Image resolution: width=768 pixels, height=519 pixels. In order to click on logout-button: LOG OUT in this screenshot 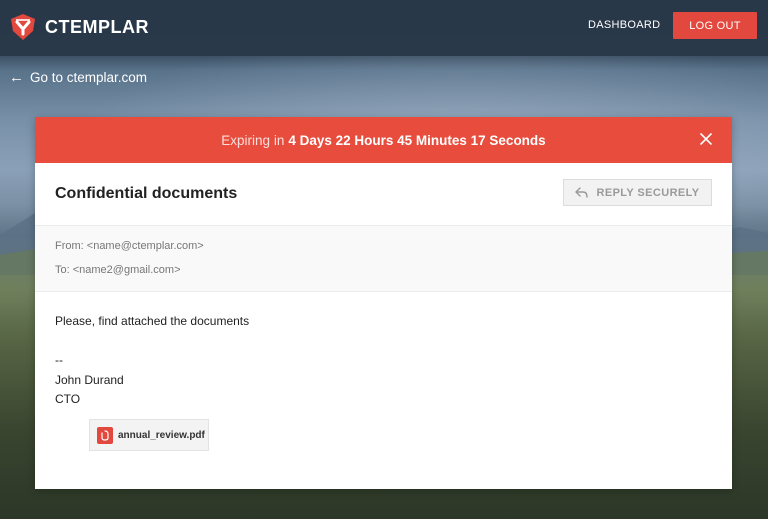, I will do `click(715, 25)`.